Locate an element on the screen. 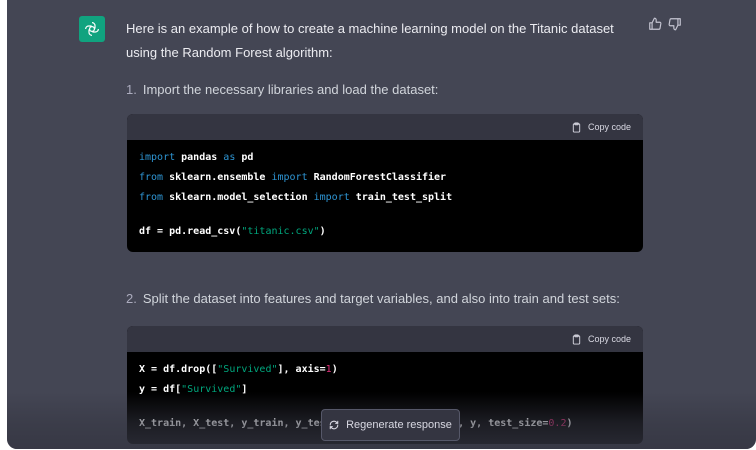  regenerate-response-button: Regenerate response is located at coordinates (390, 425).